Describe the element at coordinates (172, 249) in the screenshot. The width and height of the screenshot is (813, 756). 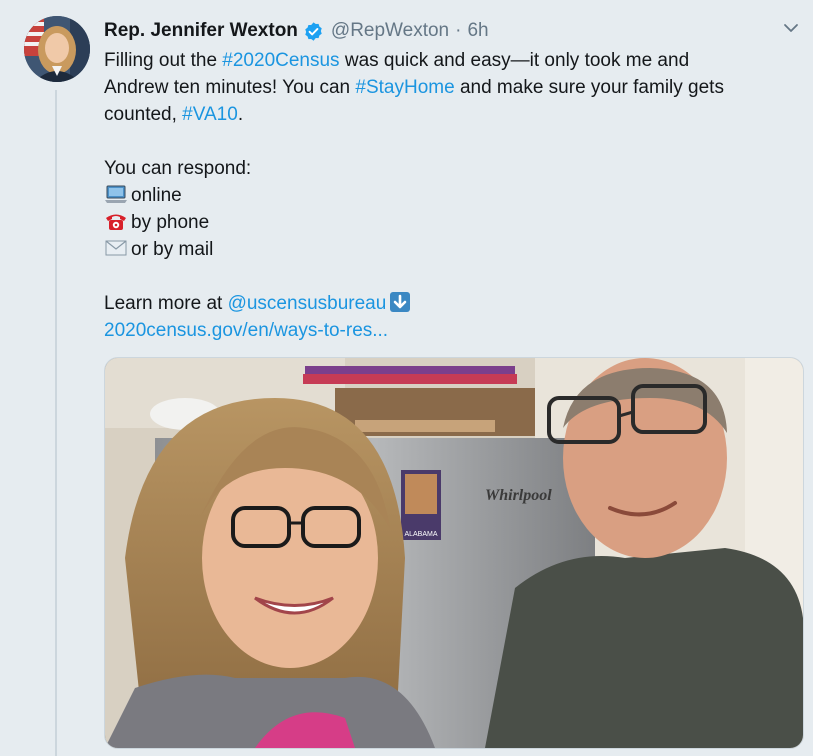
I see `option-label: or by mail` at that location.